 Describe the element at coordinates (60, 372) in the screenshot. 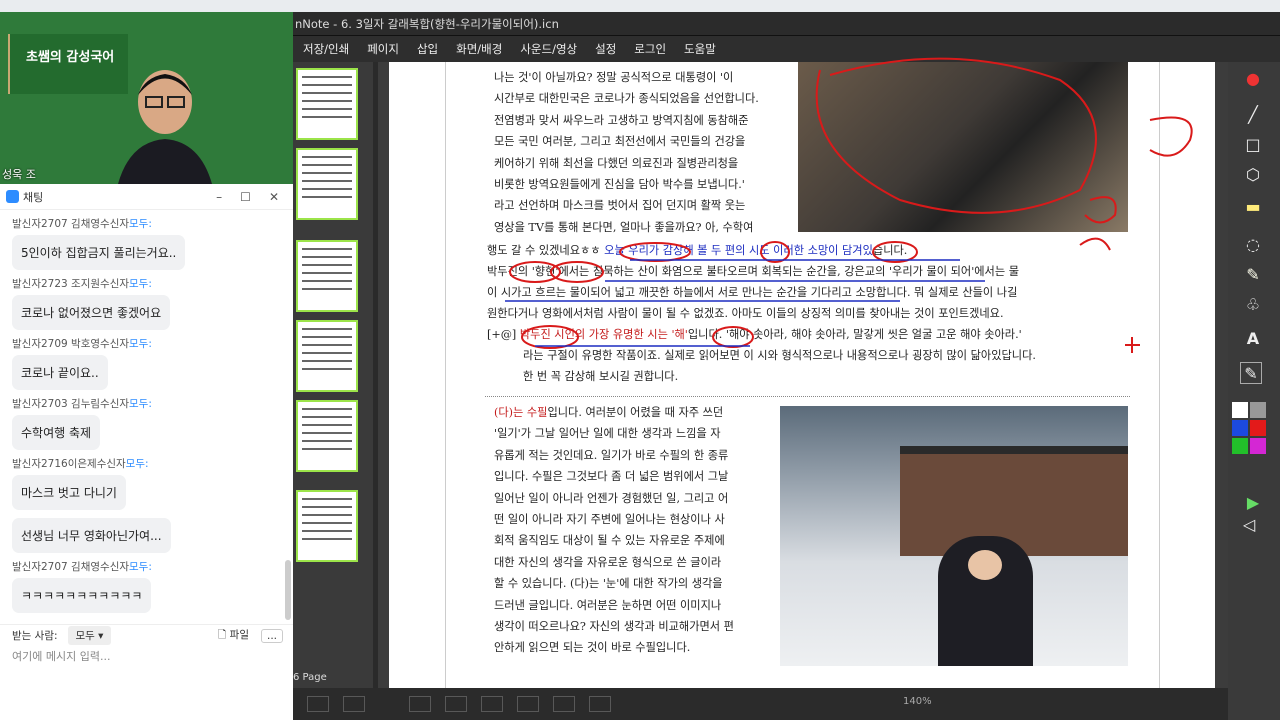

I see `message-bubble: 코로나 끝이요..` at that location.